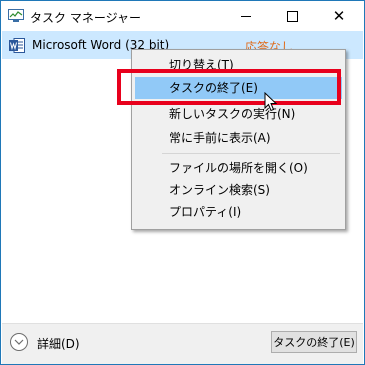 The height and width of the screenshot is (365, 365). I want to click on minimize-button, so click(246, 16).